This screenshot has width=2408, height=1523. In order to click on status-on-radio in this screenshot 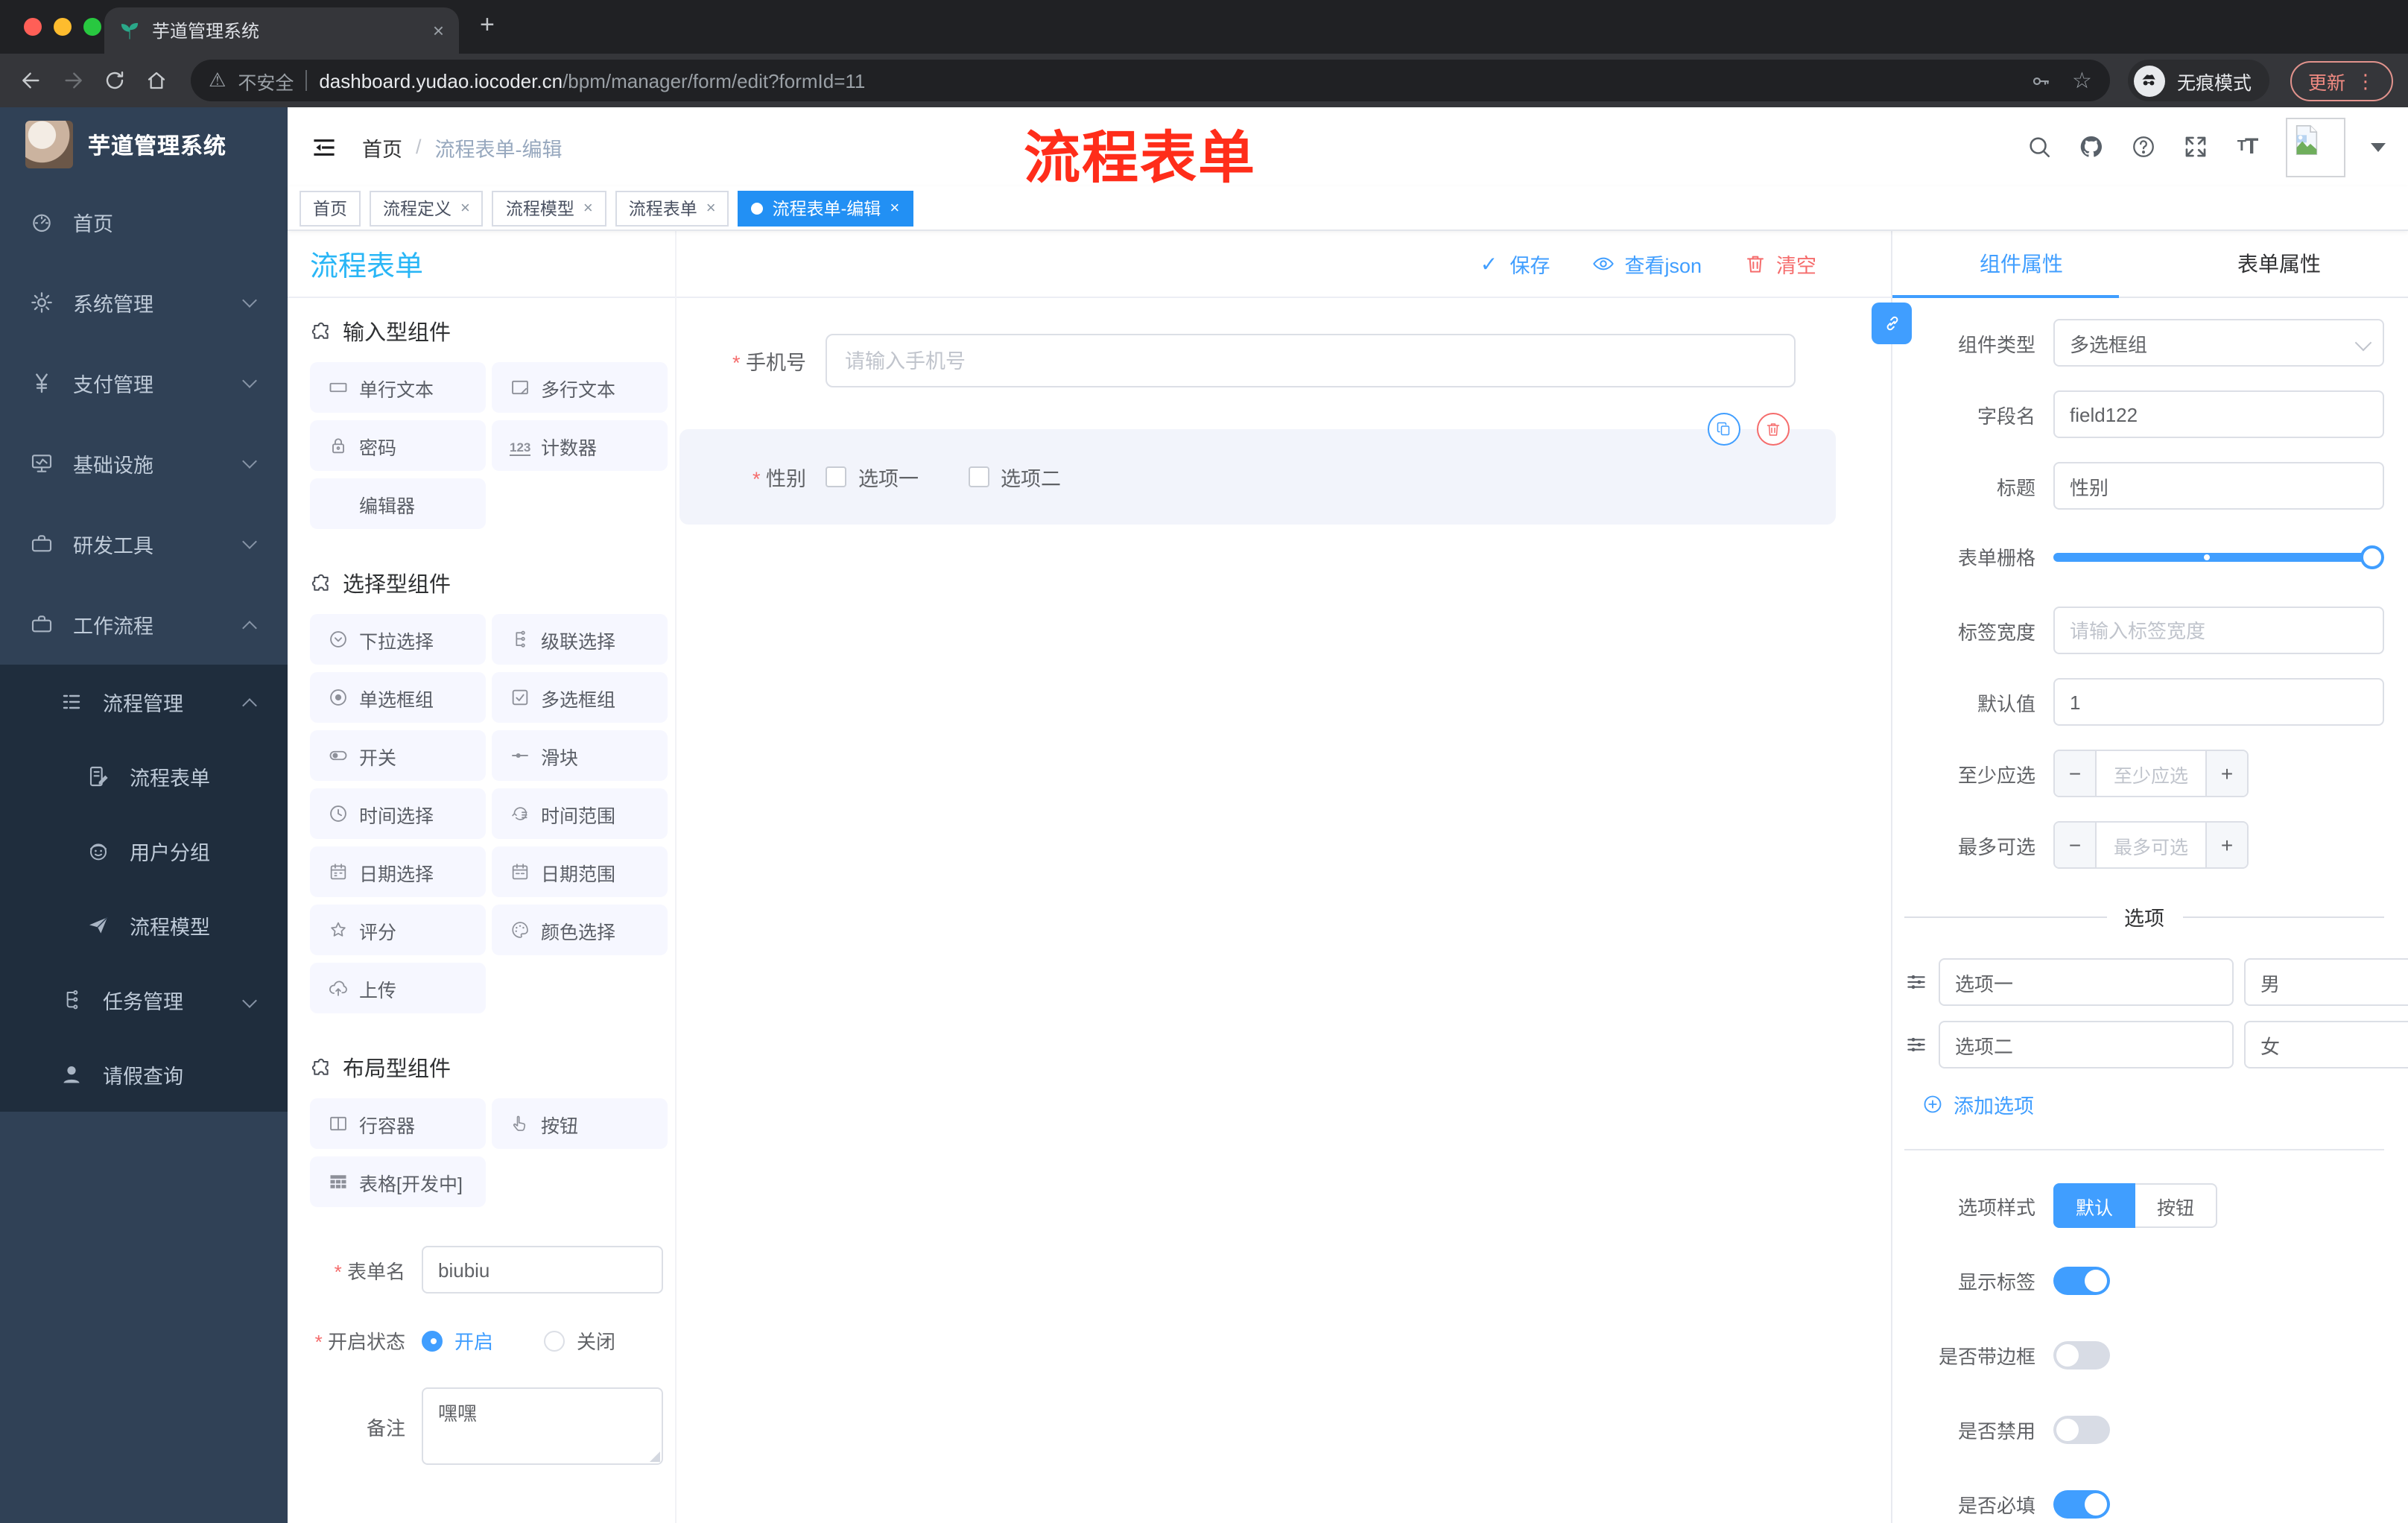, I will do `click(432, 1340)`.